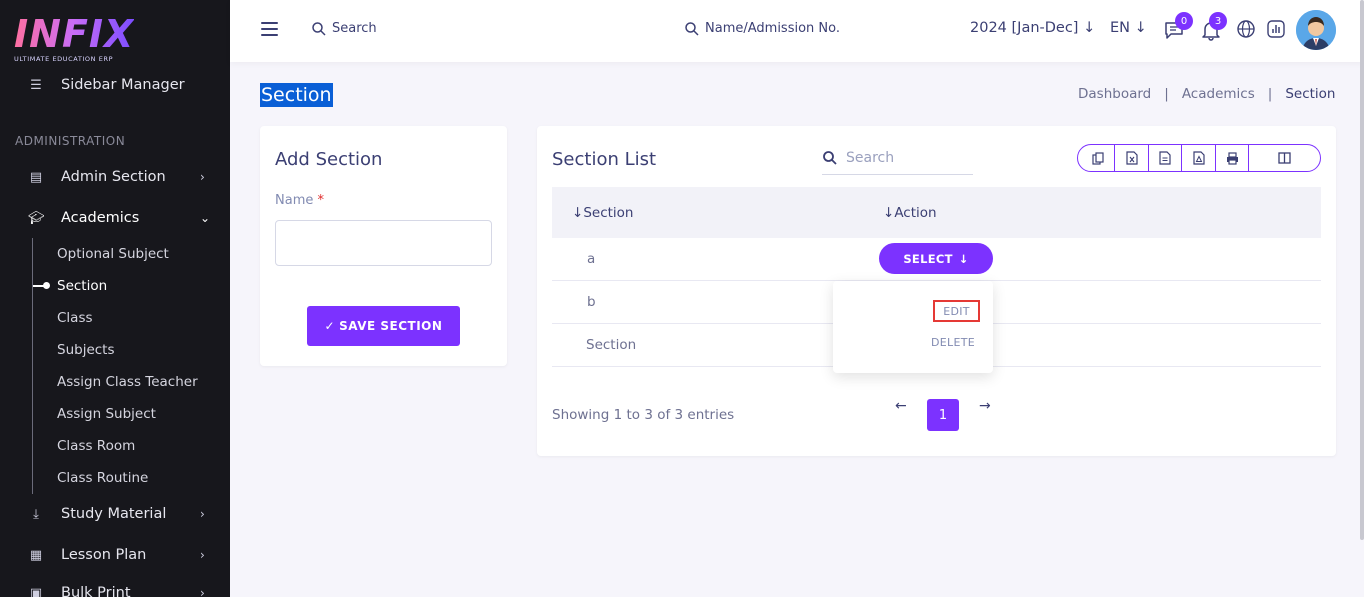 The height and width of the screenshot is (597, 1364). What do you see at coordinates (611, 345) in the screenshot?
I see `section-cell: Section` at bounding box center [611, 345].